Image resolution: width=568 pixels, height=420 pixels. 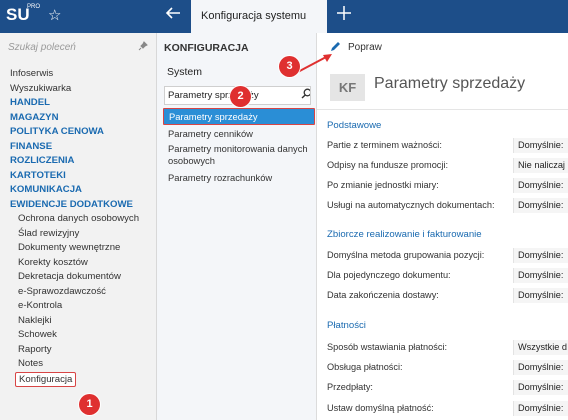 I want to click on sidebar-row: Korekty kosztów, so click(x=82, y=263).